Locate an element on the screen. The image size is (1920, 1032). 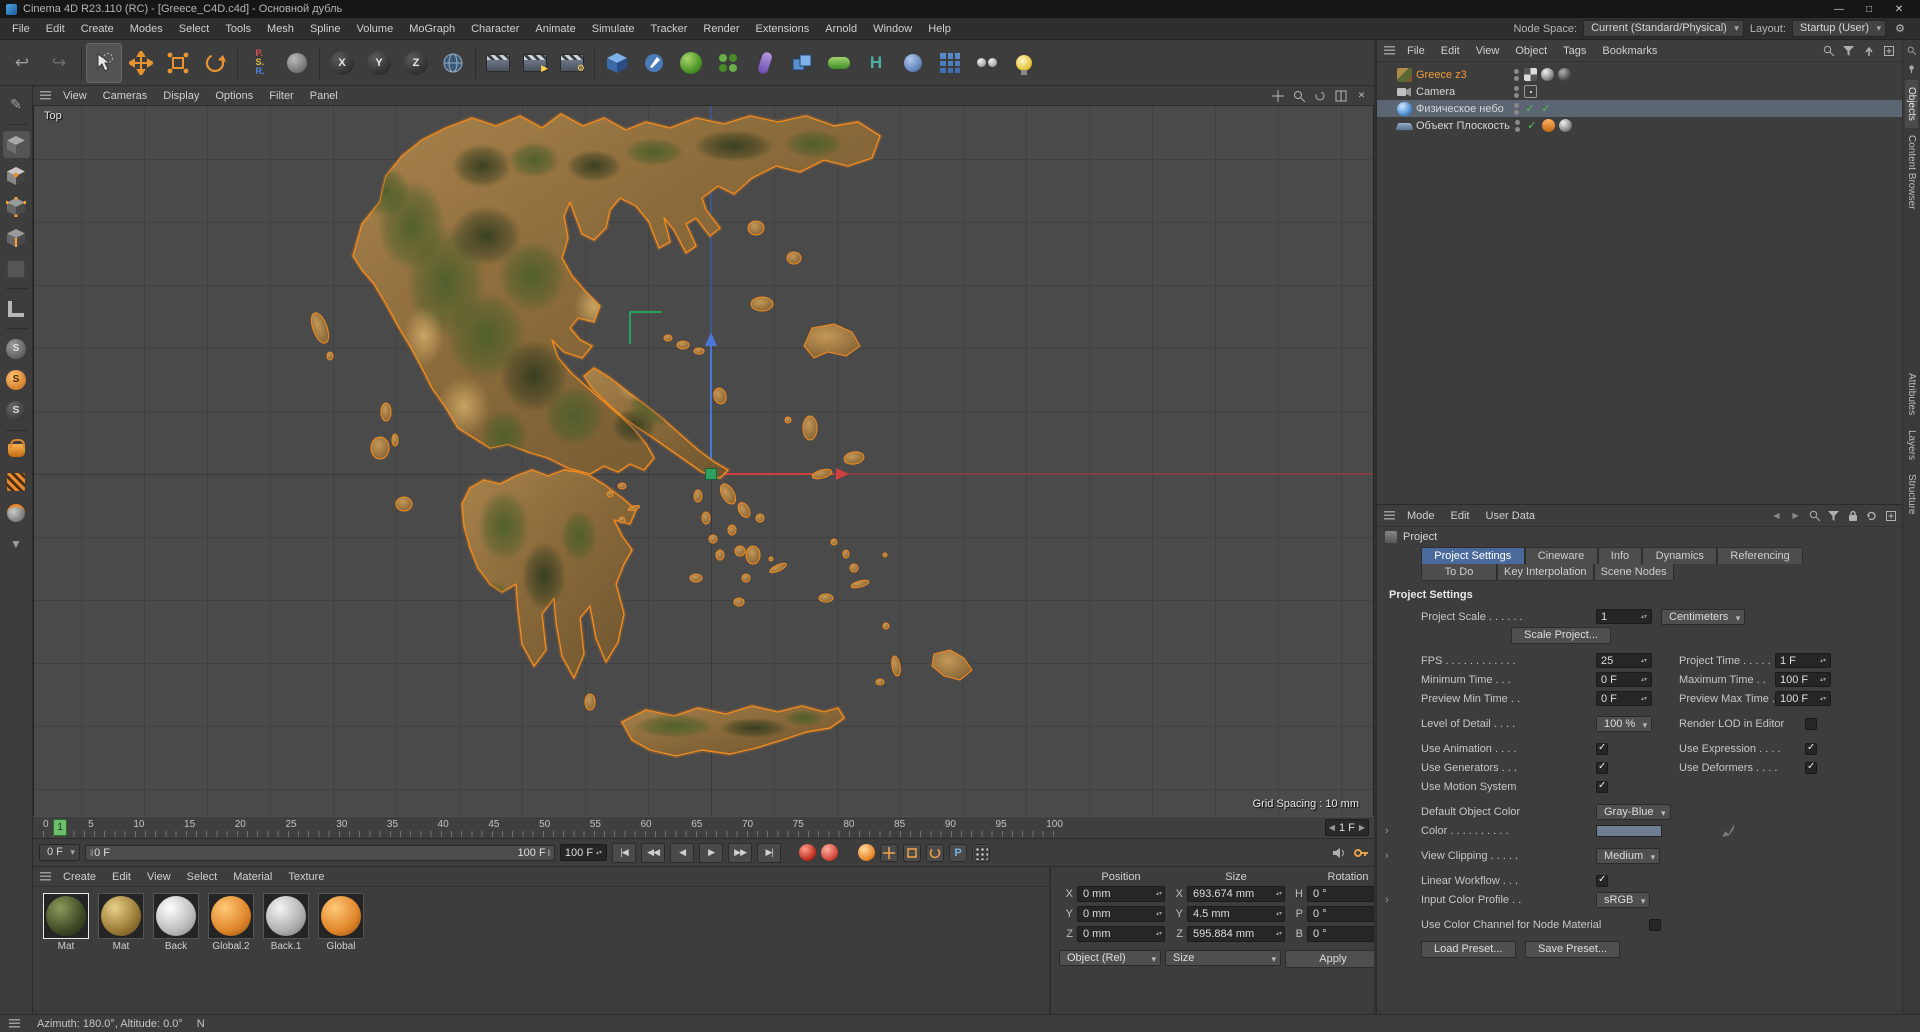
scale-keys-toggle is located at coordinates (912, 852).